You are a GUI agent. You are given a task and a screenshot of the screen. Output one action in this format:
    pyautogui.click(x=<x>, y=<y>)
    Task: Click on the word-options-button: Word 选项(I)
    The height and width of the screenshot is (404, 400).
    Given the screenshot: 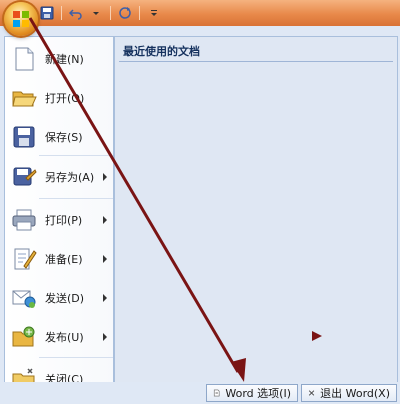 What is the action you would take?
    pyautogui.click(x=252, y=393)
    